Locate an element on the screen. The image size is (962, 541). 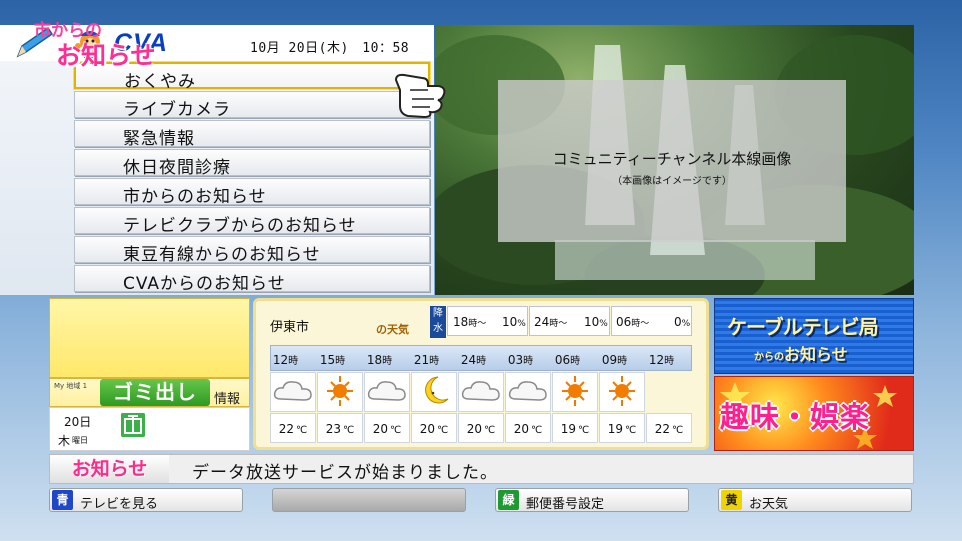
cable-banner-line1: ケーブルテレビ局 is located at coordinates (803, 327).